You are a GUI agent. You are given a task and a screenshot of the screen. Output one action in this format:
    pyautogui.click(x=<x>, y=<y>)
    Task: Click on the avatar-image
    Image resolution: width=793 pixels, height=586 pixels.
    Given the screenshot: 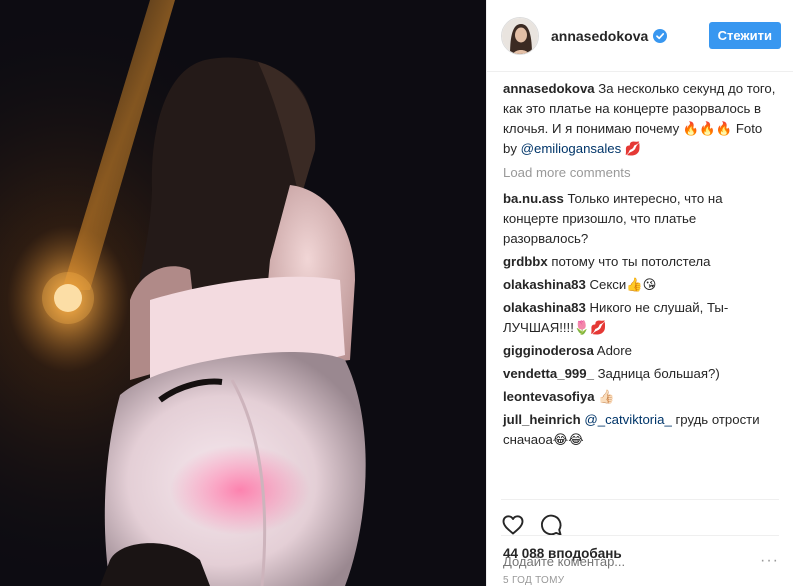 What is the action you would take?
    pyautogui.click(x=520, y=35)
    